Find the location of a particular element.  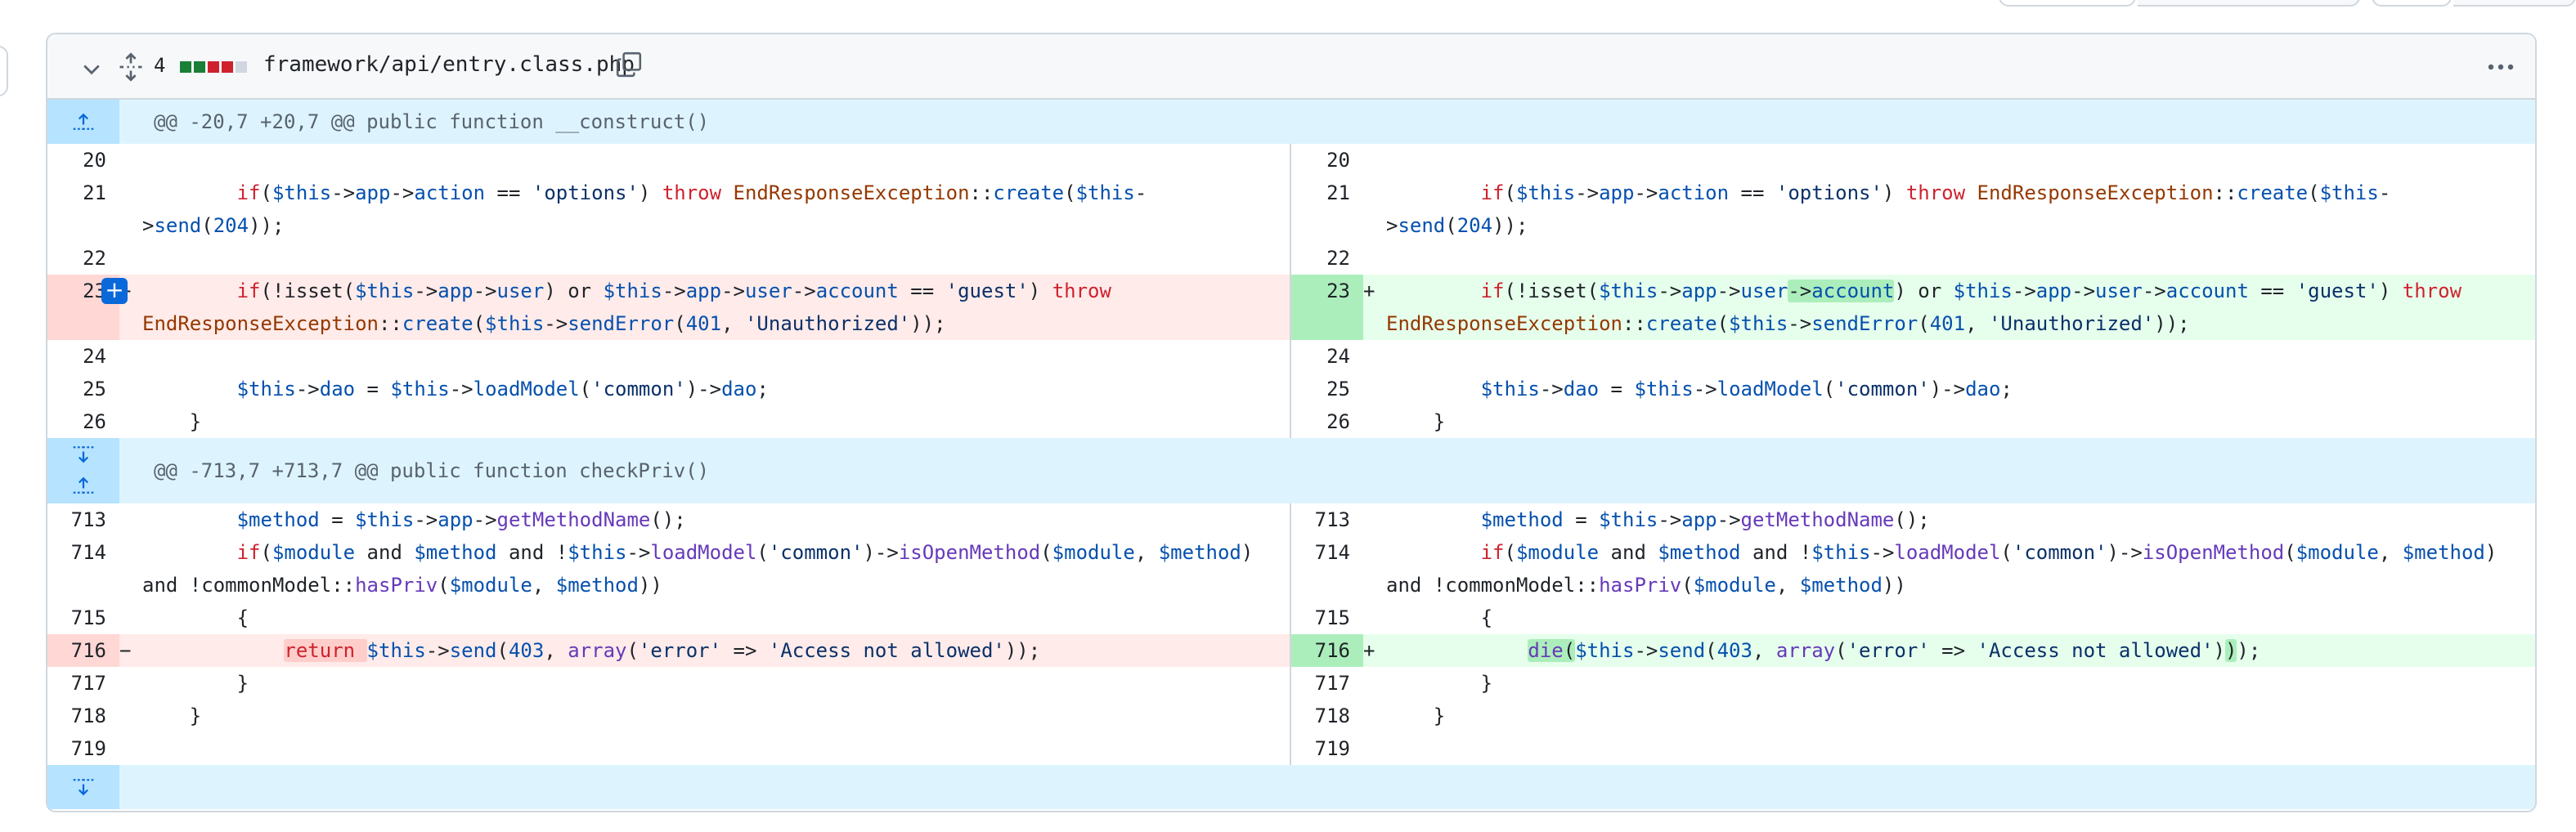

expand-button is located at coordinates (83, 470).